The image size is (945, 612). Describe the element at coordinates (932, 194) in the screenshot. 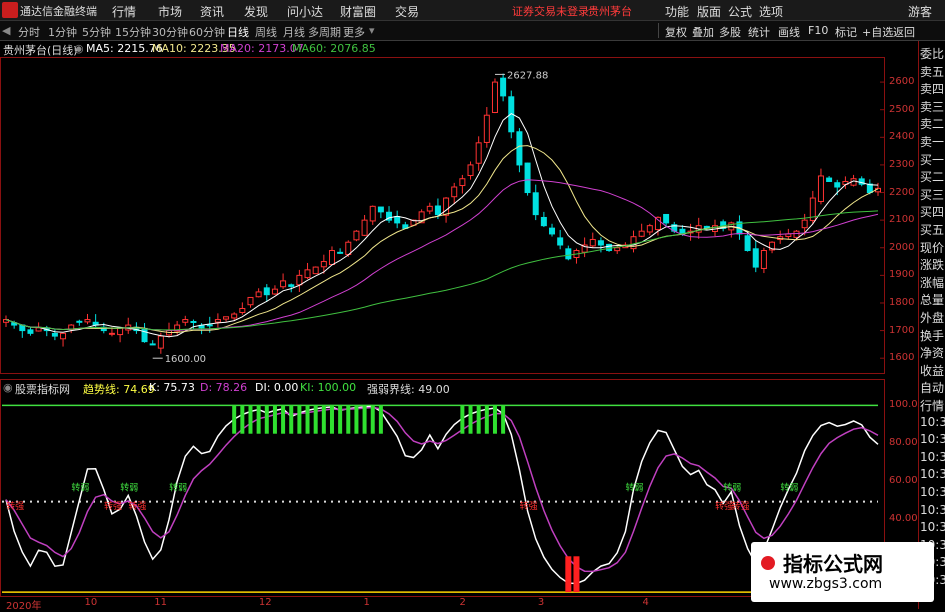

I see `quote-row-label: 买三` at that location.